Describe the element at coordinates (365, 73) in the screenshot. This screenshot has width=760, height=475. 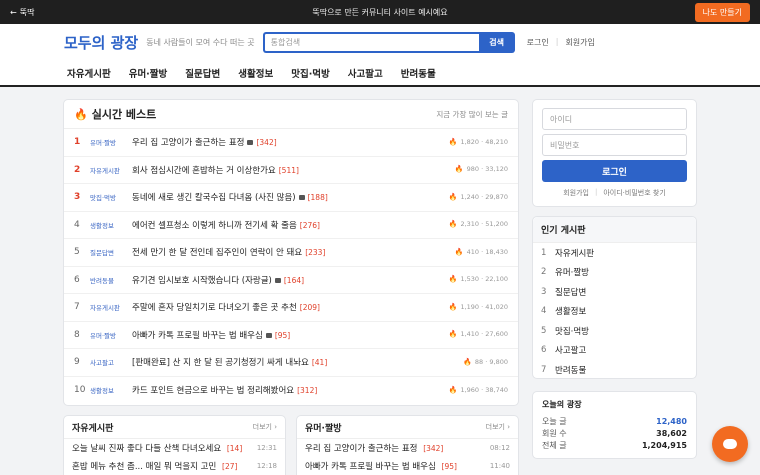
I see `nav-item-market: 사고팔고` at that location.